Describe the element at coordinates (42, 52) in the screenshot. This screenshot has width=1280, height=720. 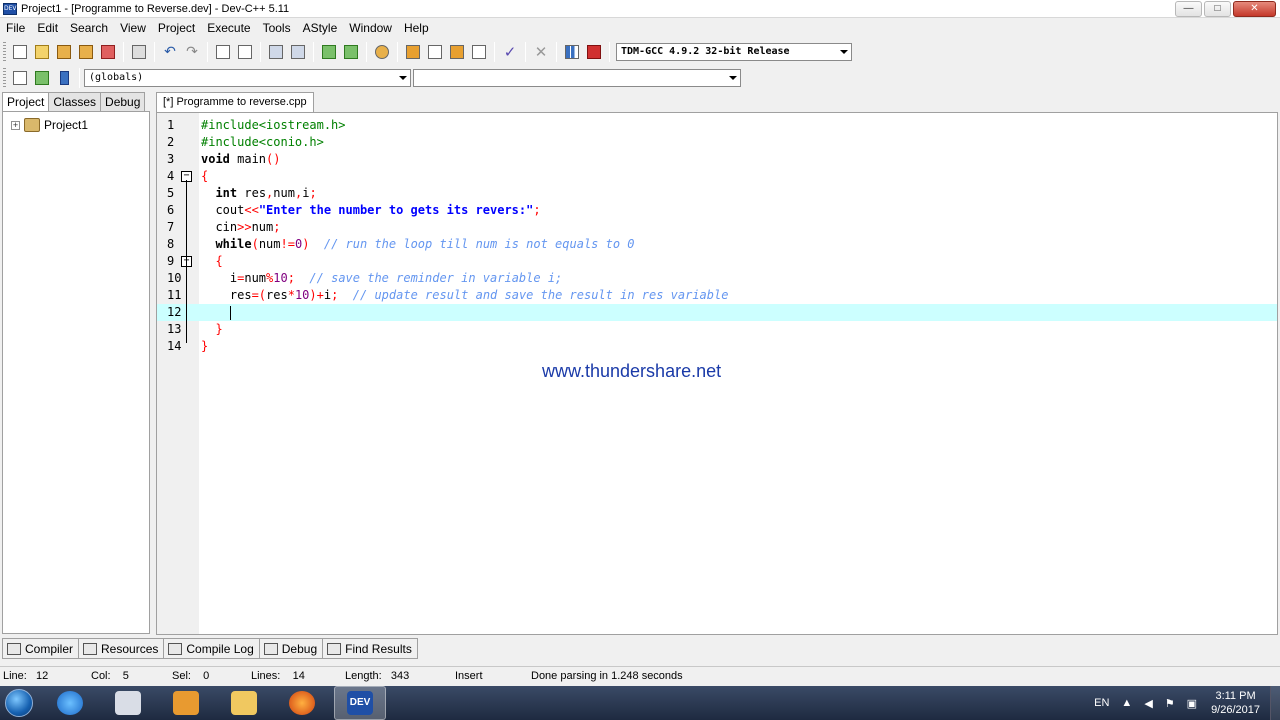
I see `open-file-icon` at that location.